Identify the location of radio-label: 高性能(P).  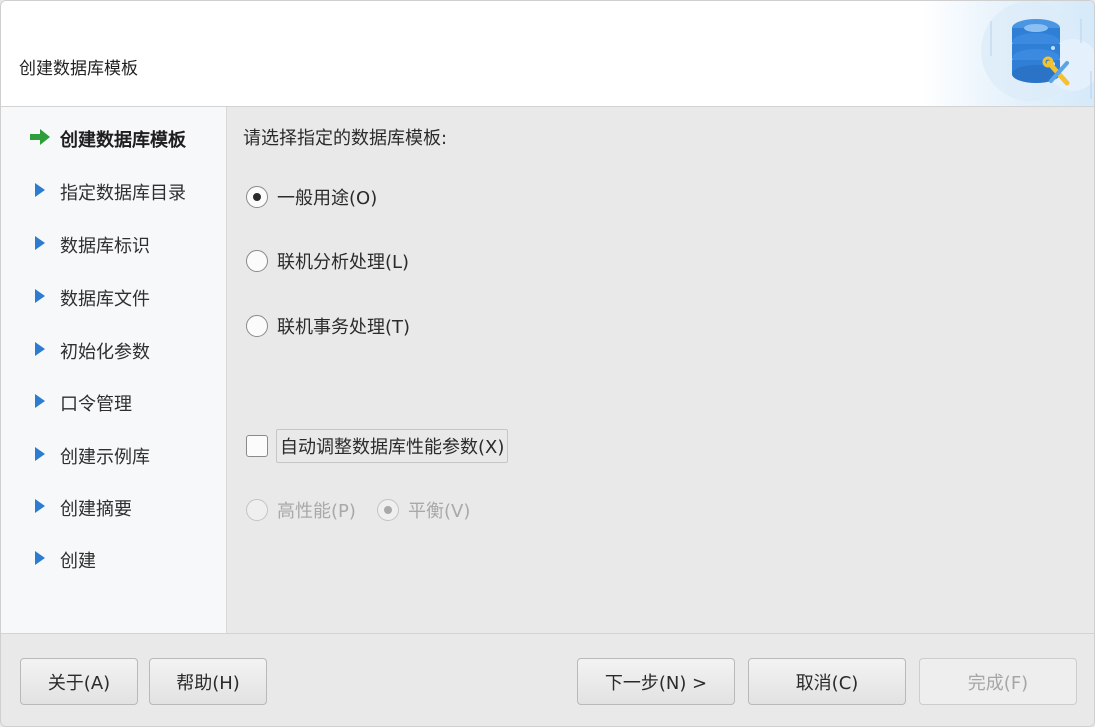
(316, 511).